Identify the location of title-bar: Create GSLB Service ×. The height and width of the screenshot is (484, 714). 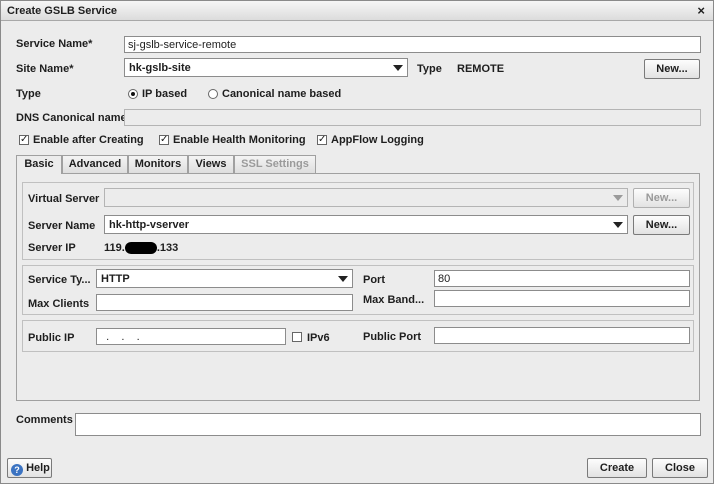
(357, 11).